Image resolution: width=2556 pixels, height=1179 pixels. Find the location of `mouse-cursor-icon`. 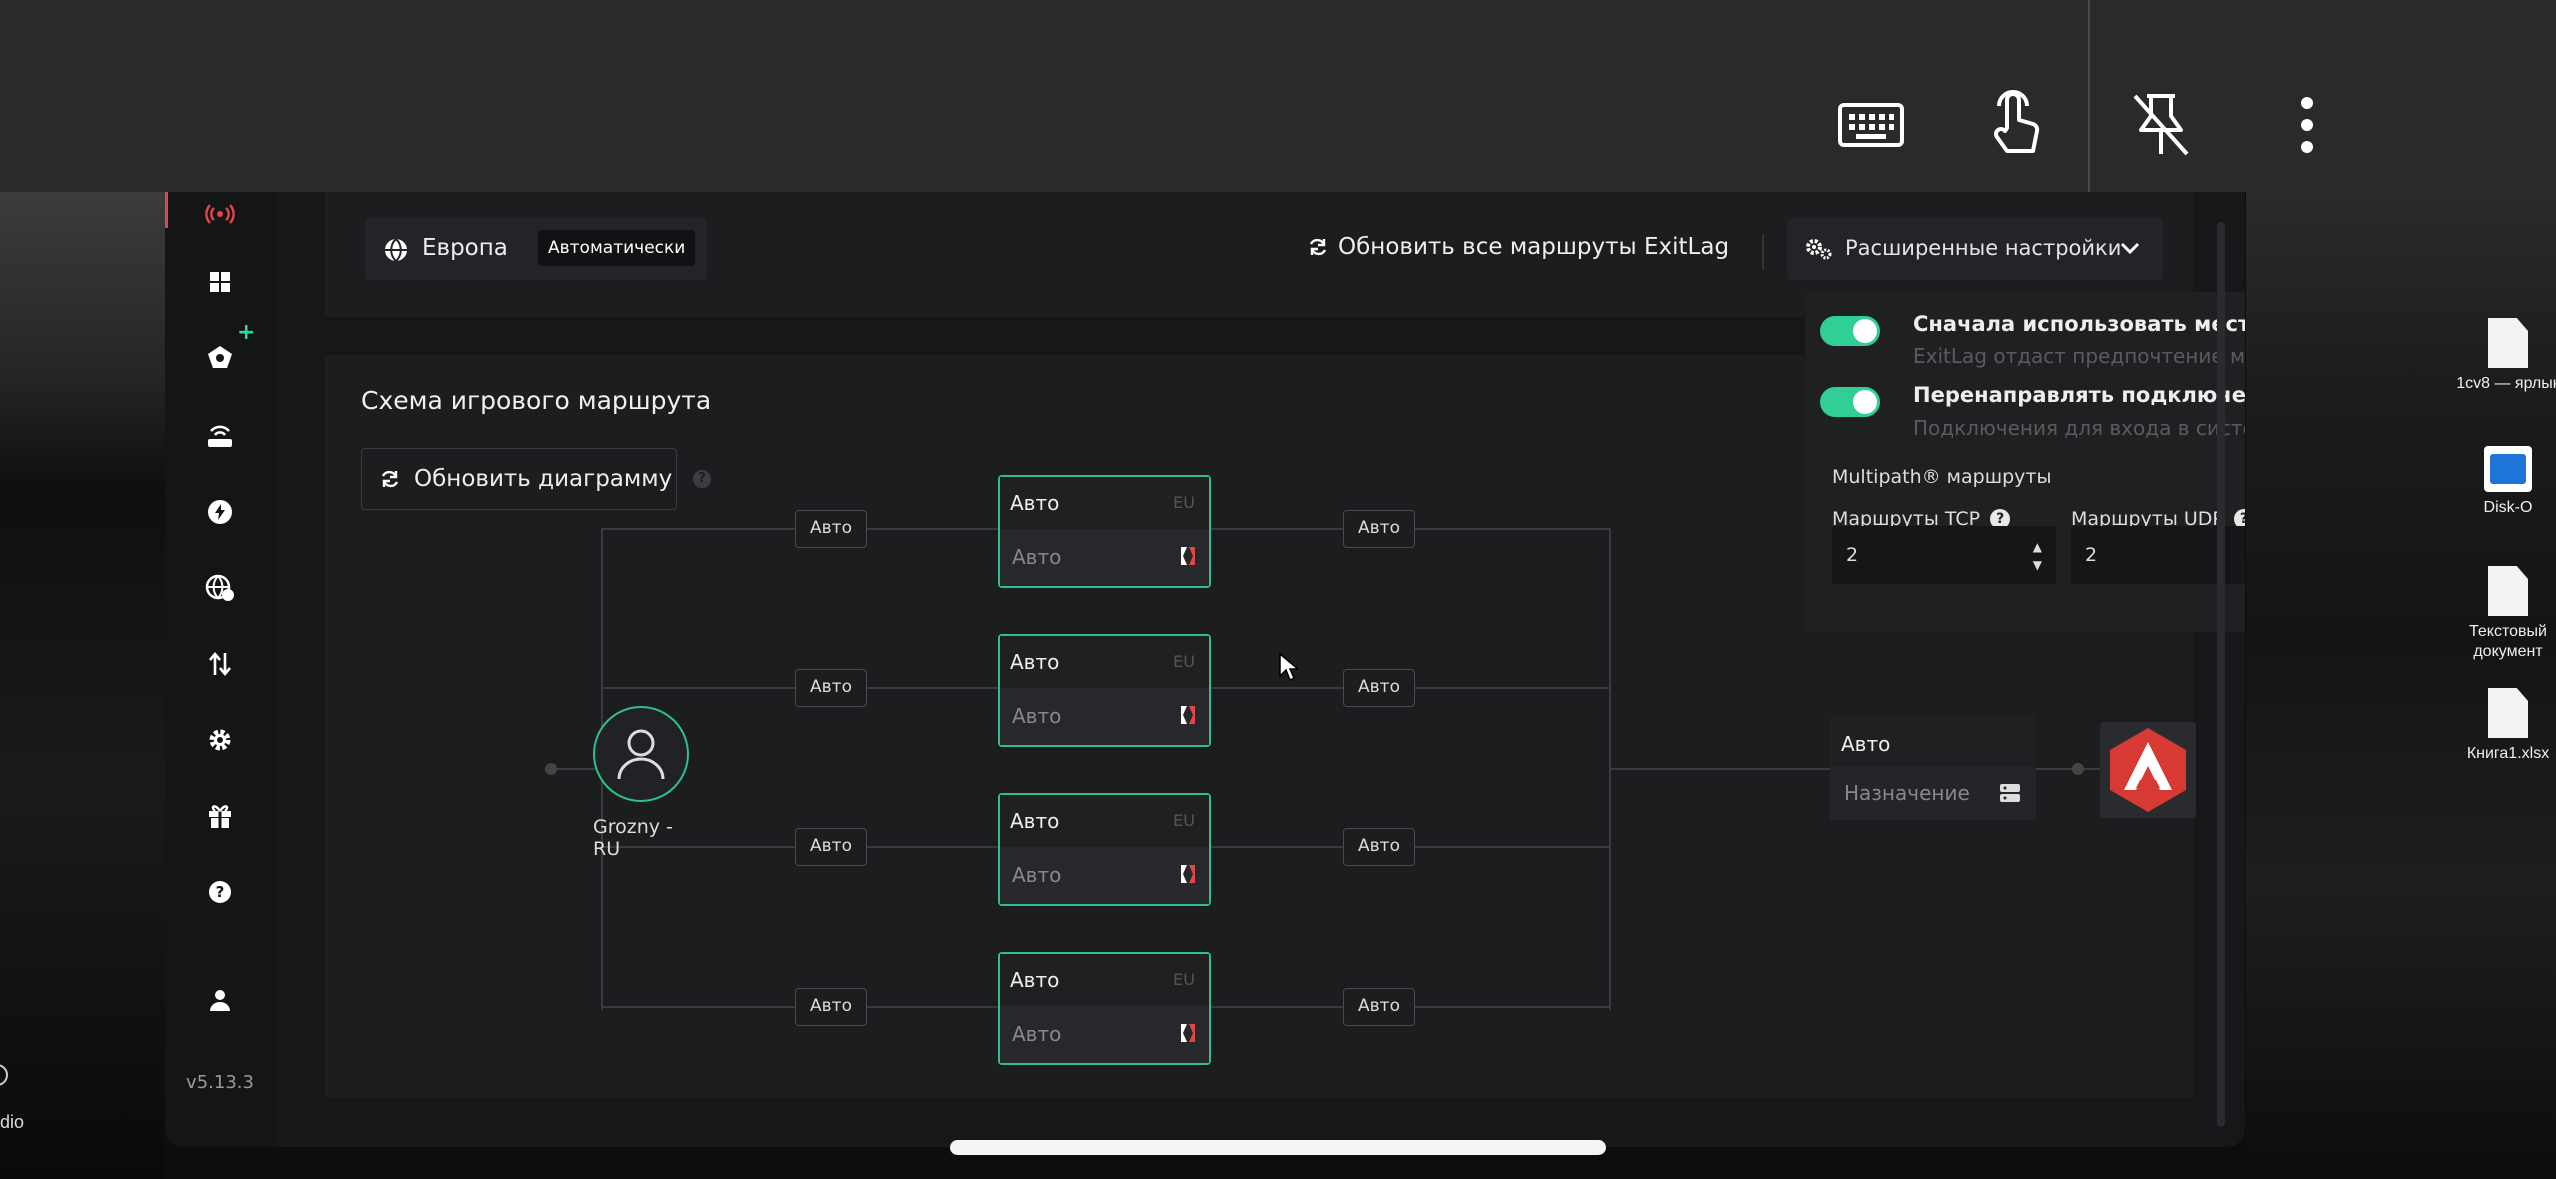

mouse-cursor-icon is located at coordinates (1289, 669).